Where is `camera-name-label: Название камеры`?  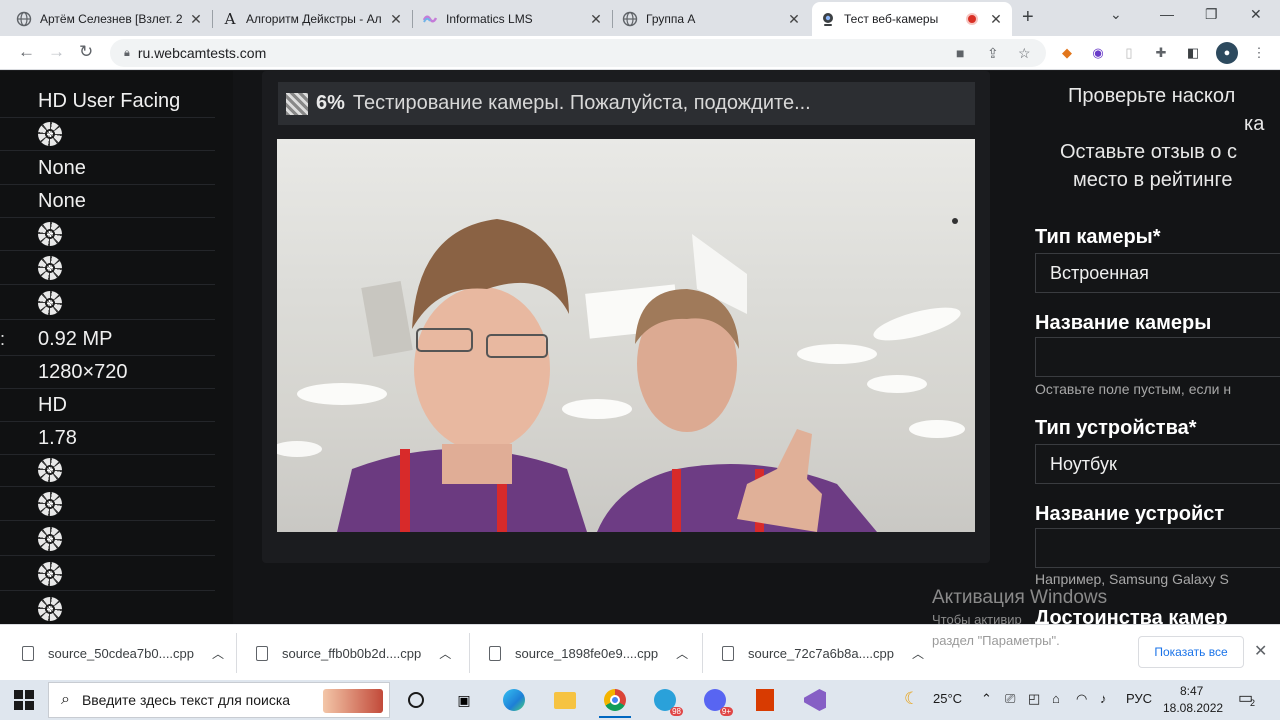 camera-name-label: Название камеры is located at coordinates (1123, 323).